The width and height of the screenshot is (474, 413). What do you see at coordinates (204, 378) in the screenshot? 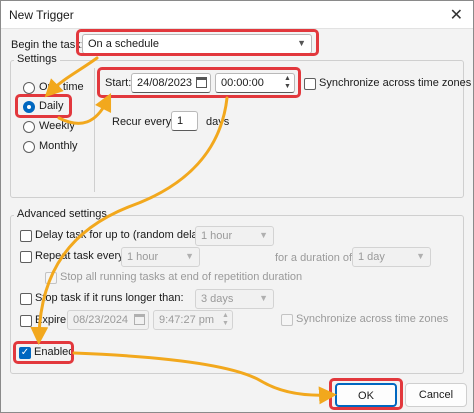
I see `arrow-enabled-to-ok` at bounding box center [204, 378].